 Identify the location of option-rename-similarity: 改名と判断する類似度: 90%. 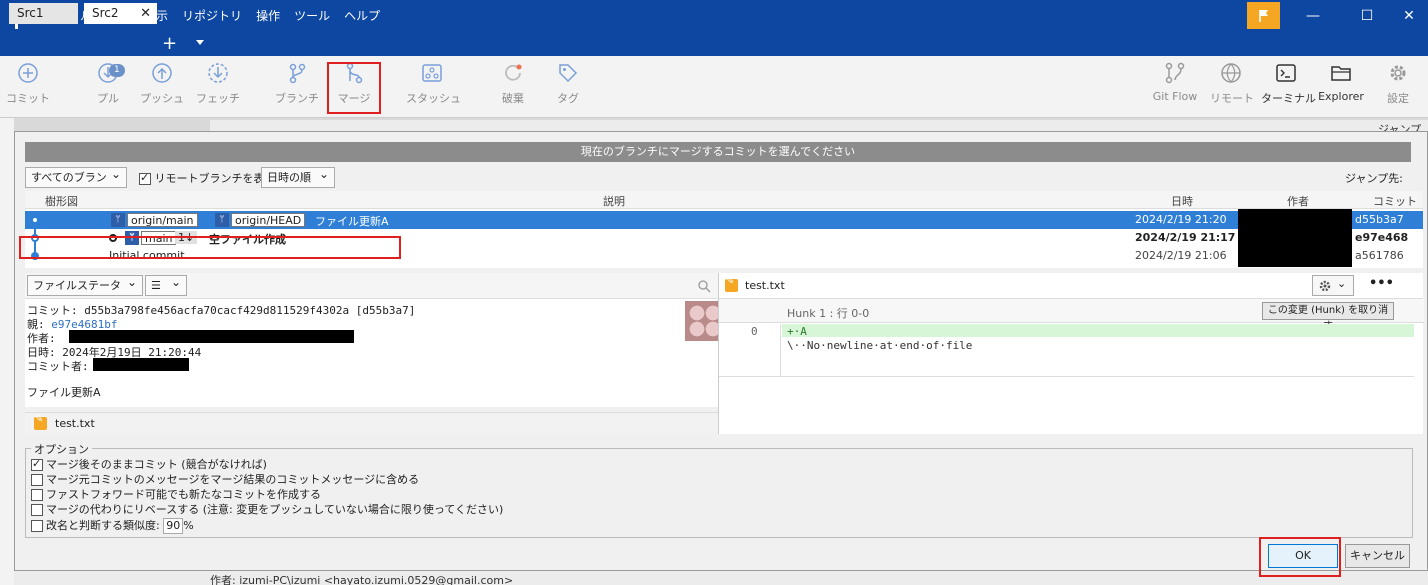
(112, 525).